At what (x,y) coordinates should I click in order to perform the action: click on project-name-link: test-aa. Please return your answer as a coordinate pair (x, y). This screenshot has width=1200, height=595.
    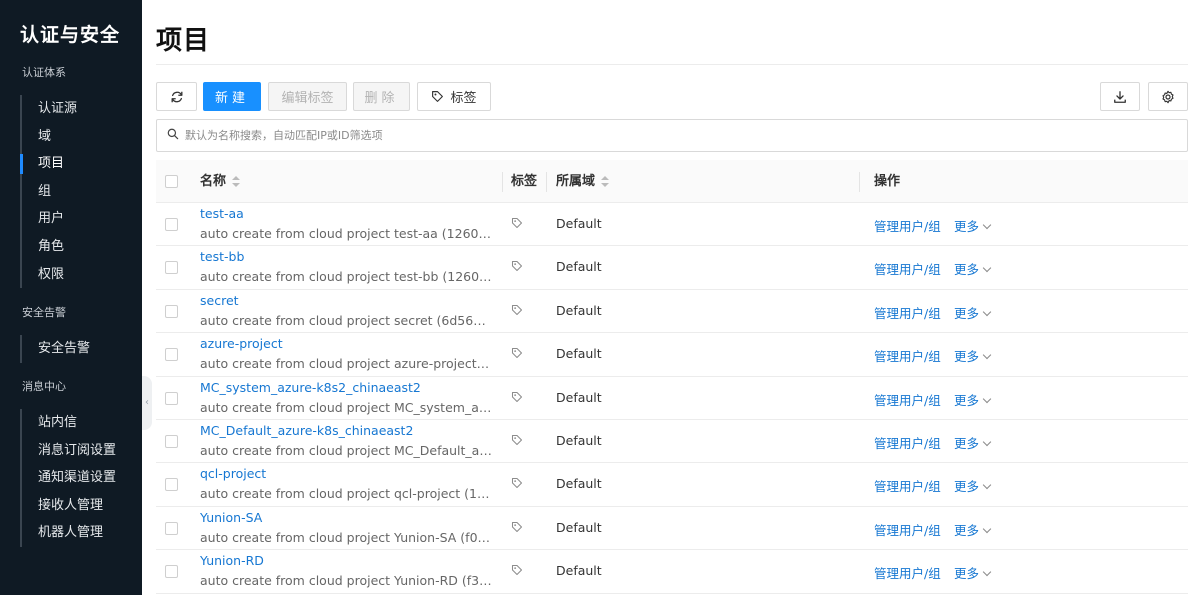
    Looking at the image, I should click on (222, 213).